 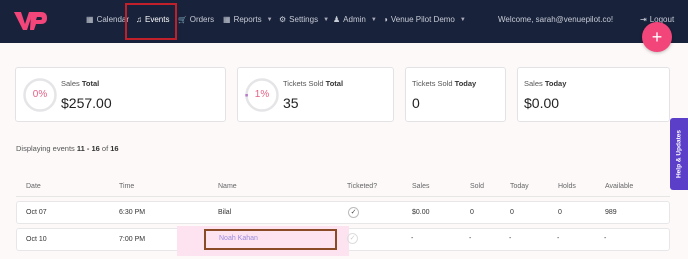 I want to click on event-name-highlight-box, so click(x=270, y=239).